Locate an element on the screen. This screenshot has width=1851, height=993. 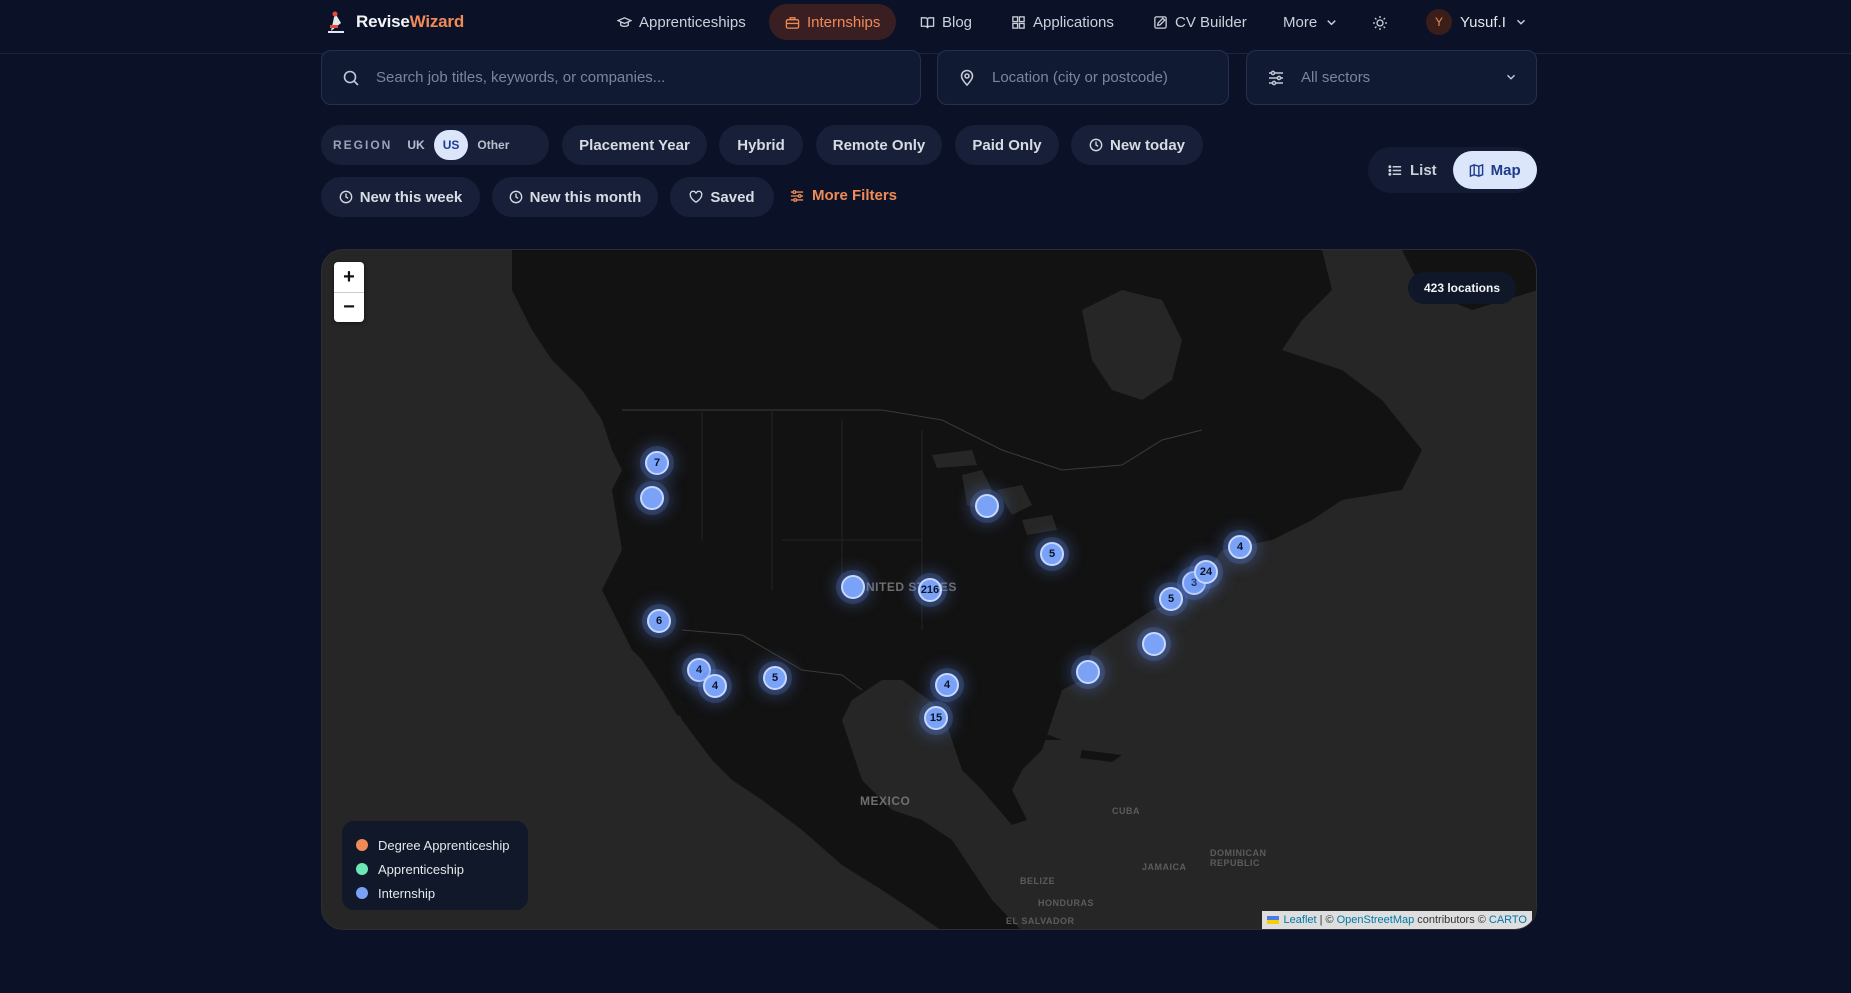
map-label-el-salvador: EL SALVADOR is located at coordinates (1040, 921).